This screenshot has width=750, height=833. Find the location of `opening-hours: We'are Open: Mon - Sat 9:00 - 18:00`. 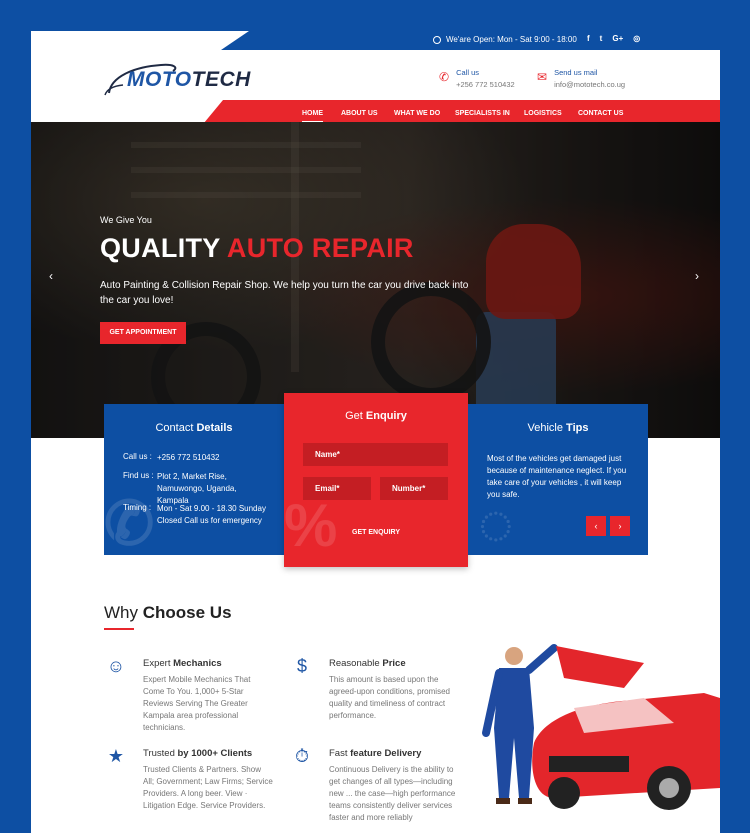

opening-hours: We'are Open: Mon - Sat 9:00 - 18:00 is located at coordinates (505, 39).